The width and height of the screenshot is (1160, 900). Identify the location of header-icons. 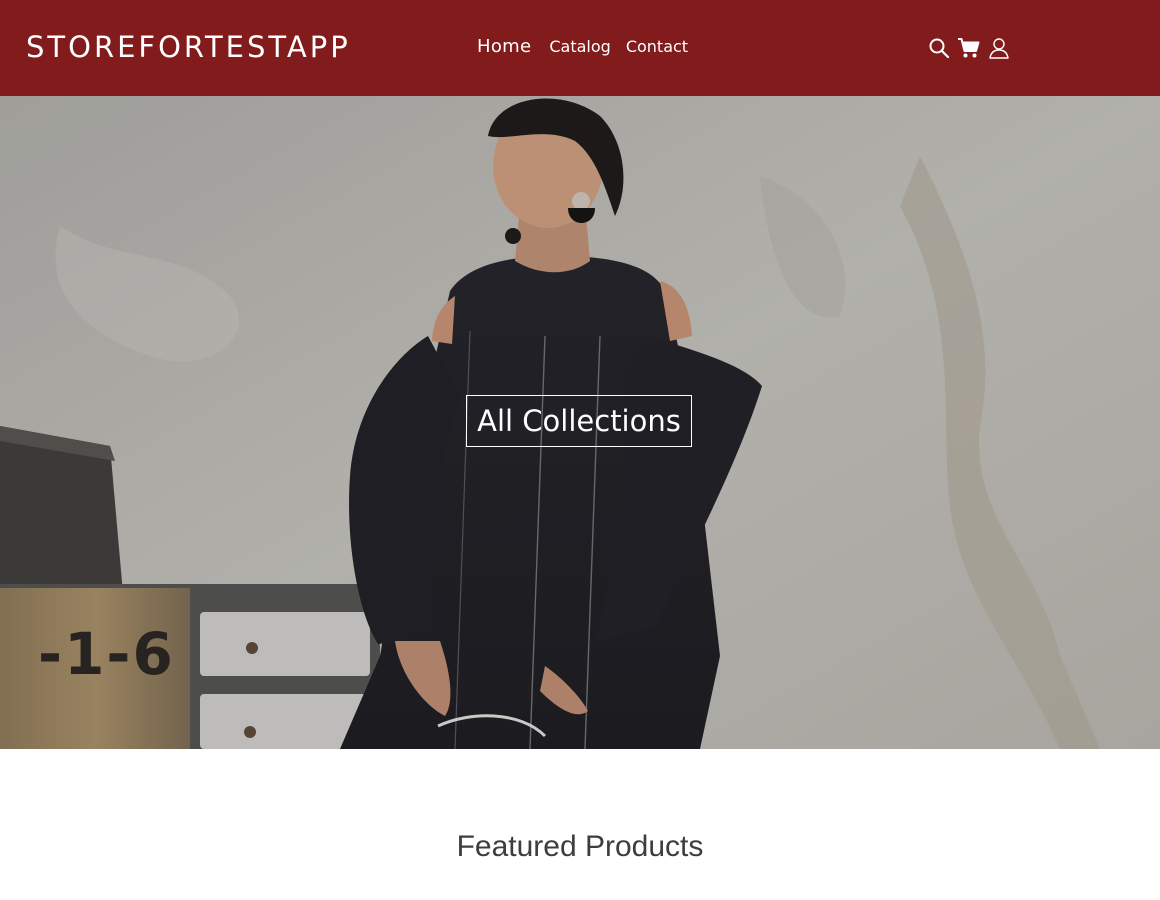
(969, 48).